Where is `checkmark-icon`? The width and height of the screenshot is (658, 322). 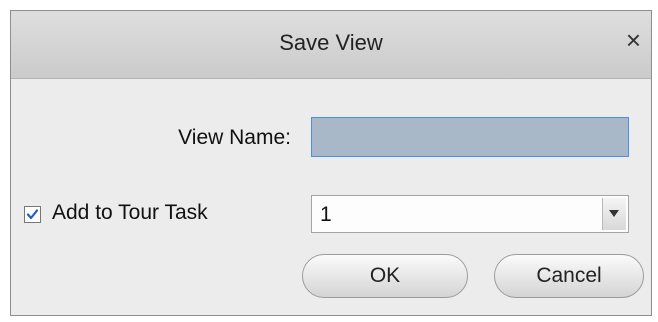 checkmark-icon is located at coordinates (32, 214).